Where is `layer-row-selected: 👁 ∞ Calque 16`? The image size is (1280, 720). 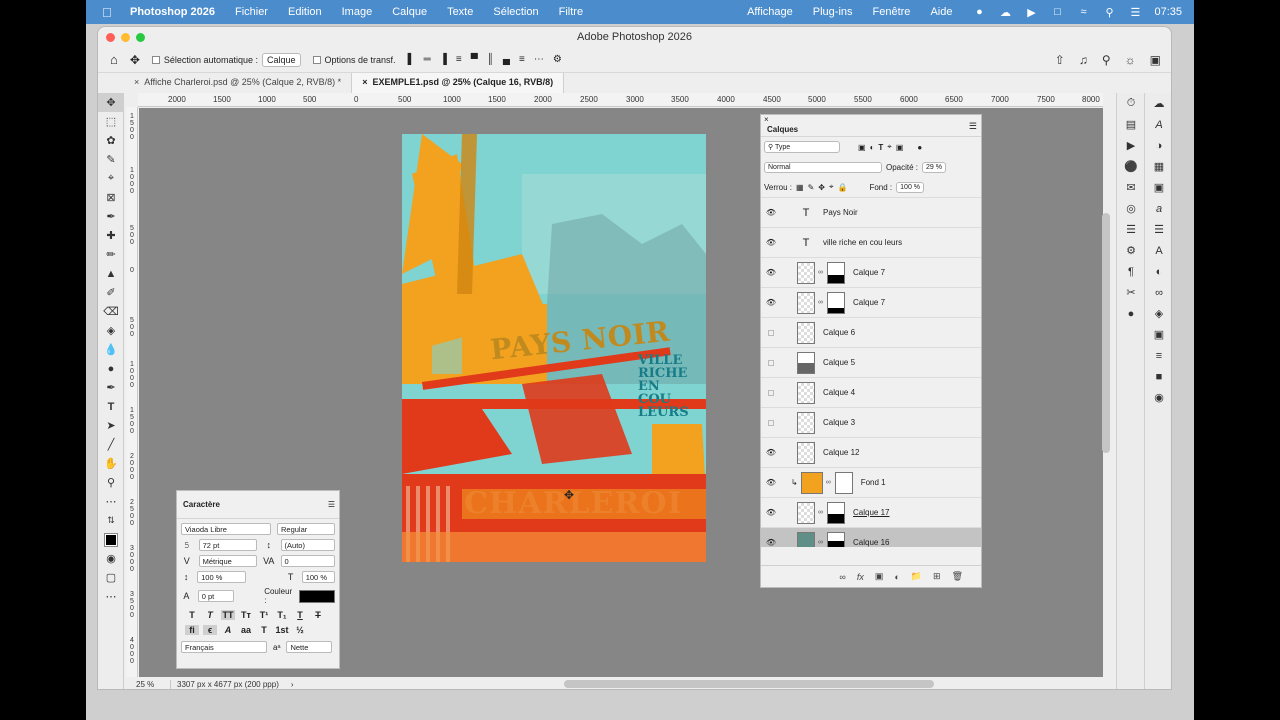 layer-row-selected: 👁 ∞ Calque 16 is located at coordinates (871, 537).